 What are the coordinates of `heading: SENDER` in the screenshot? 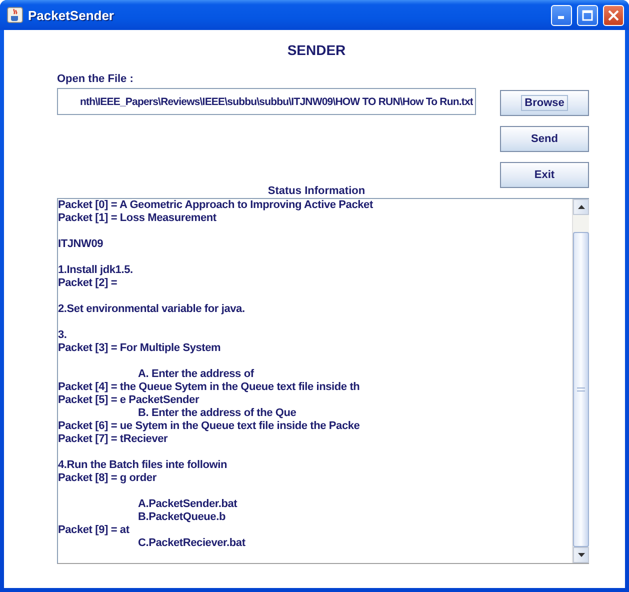 It's located at (316, 50).